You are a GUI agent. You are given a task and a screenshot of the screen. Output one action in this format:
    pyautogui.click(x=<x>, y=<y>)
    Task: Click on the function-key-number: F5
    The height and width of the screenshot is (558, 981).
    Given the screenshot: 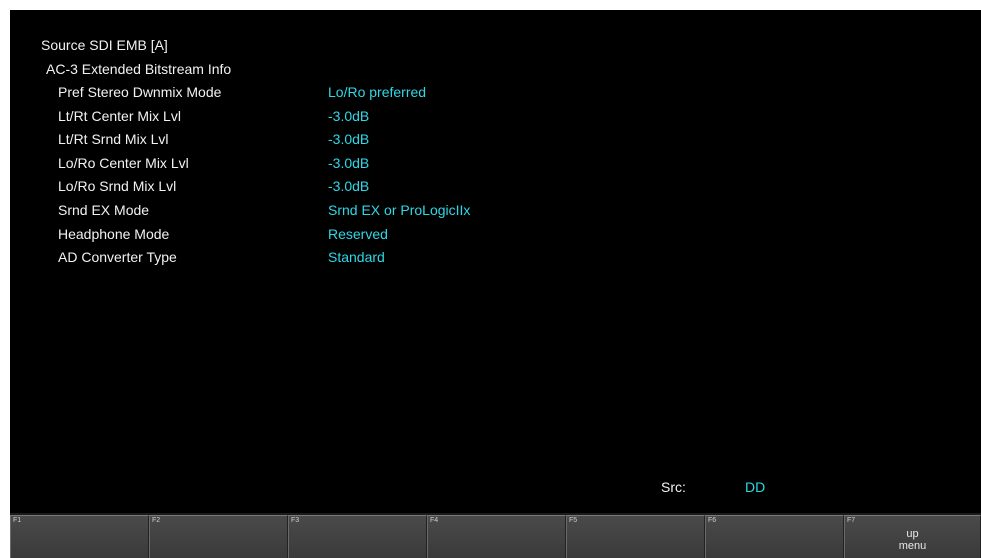 What is the action you would take?
    pyautogui.click(x=573, y=520)
    